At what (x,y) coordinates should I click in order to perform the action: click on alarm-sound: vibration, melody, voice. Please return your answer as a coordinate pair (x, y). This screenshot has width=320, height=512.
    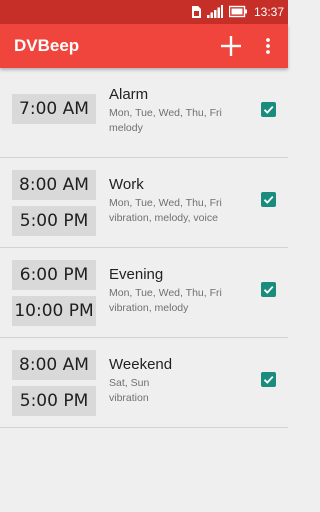
    Looking at the image, I should click on (163, 218).